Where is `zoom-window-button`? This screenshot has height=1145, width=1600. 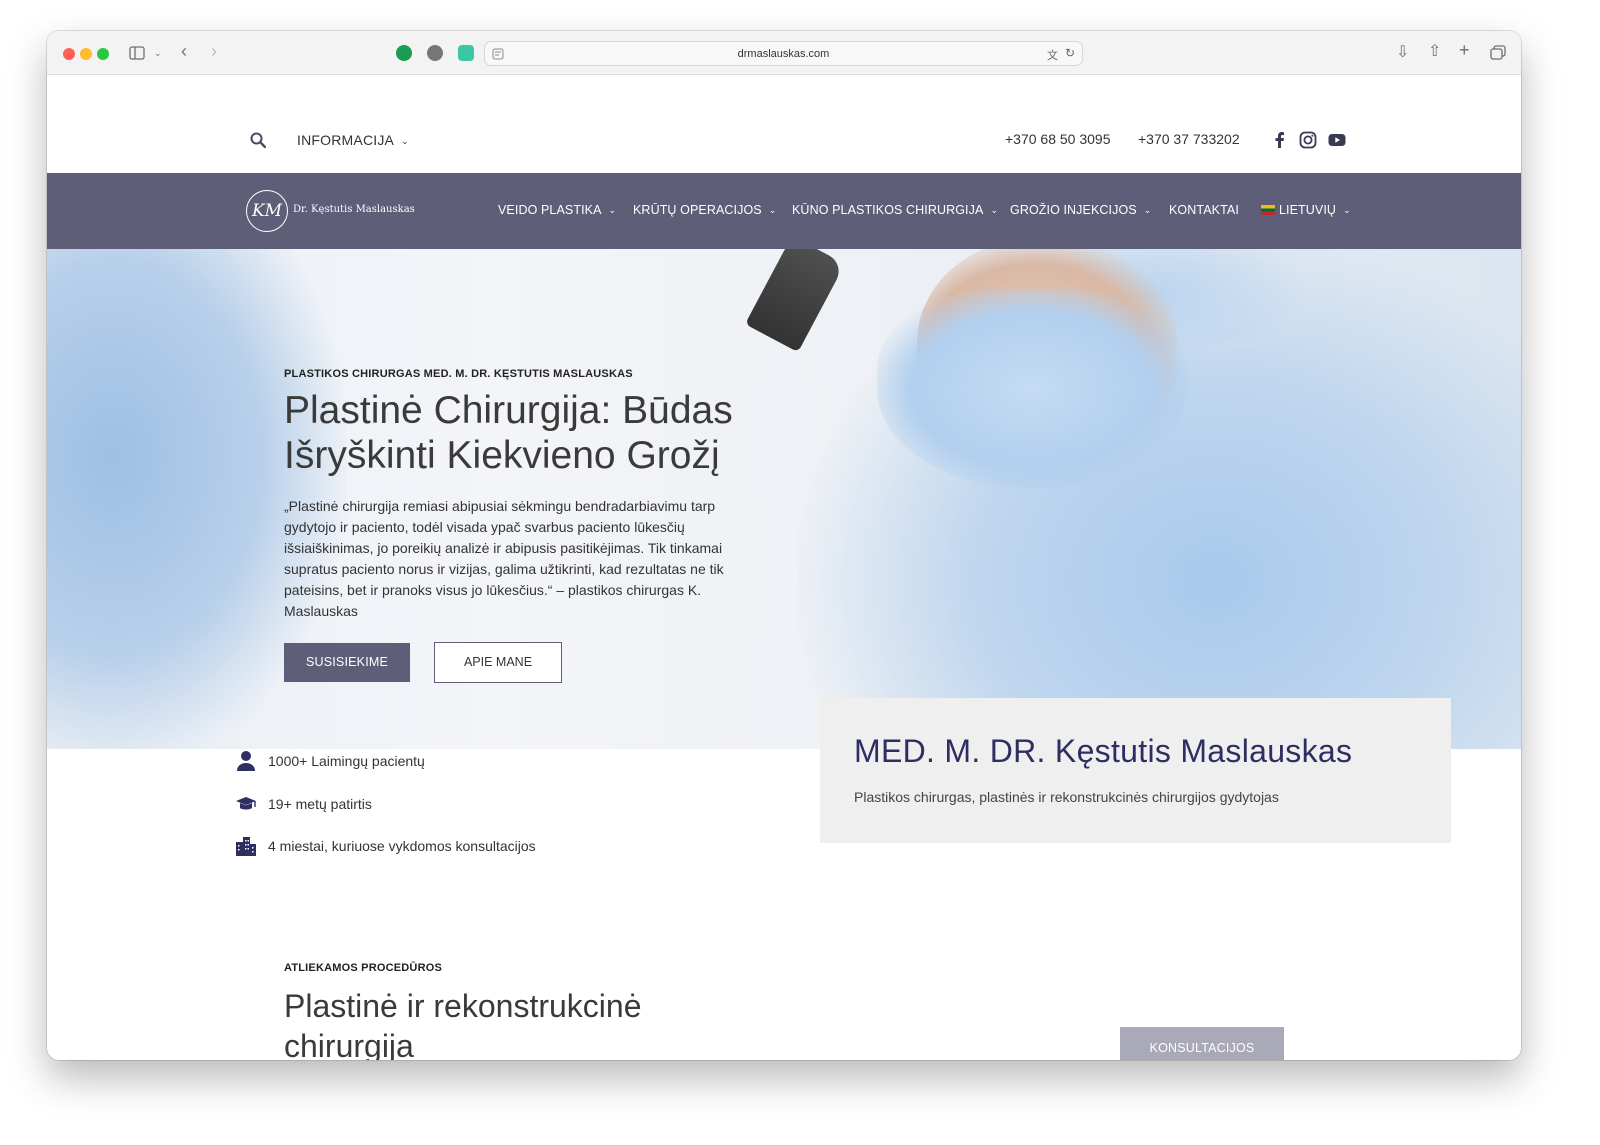
zoom-window-button is located at coordinates (103, 54).